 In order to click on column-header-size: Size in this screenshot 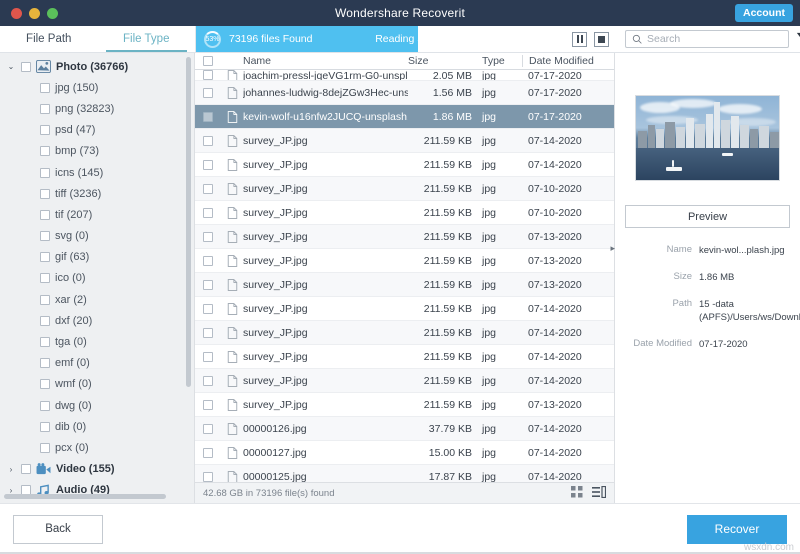, I will do `click(445, 61)`.